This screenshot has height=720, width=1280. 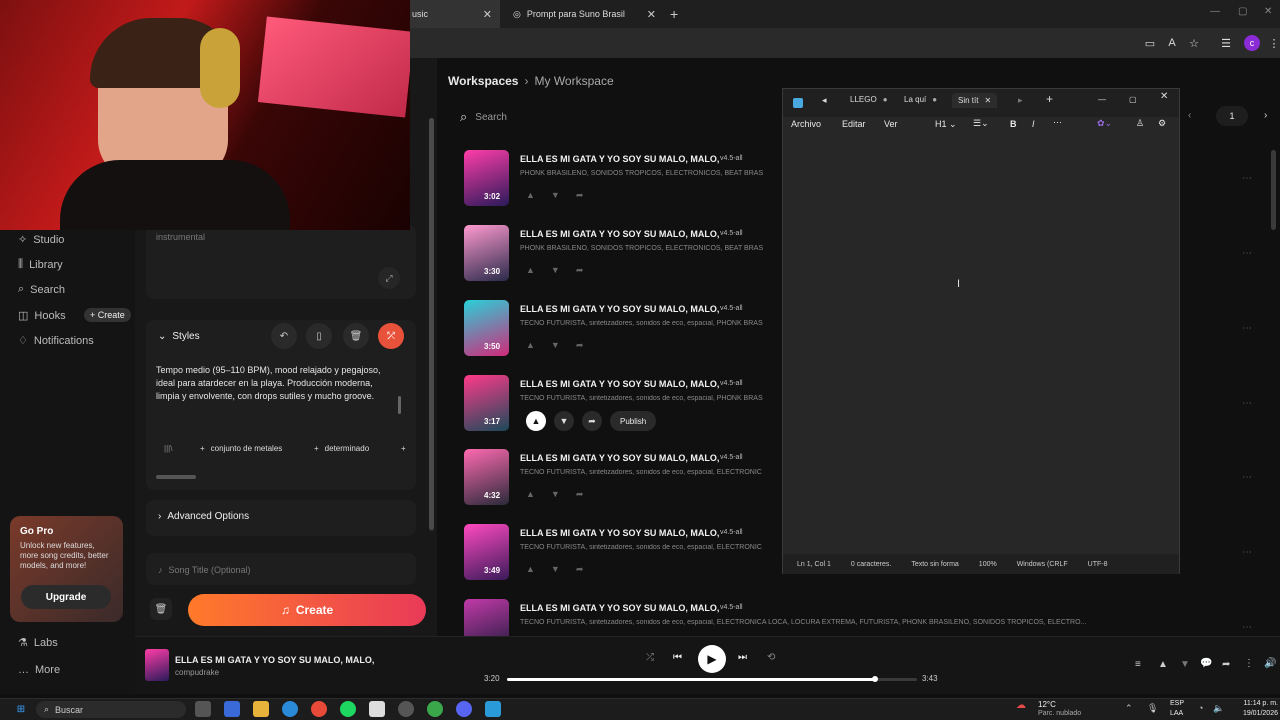 What do you see at coordinates (42, 316) in the screenshot?
I see `sidebar-item-hooks: ◫ Hooks` at bounding box center [42, 316].